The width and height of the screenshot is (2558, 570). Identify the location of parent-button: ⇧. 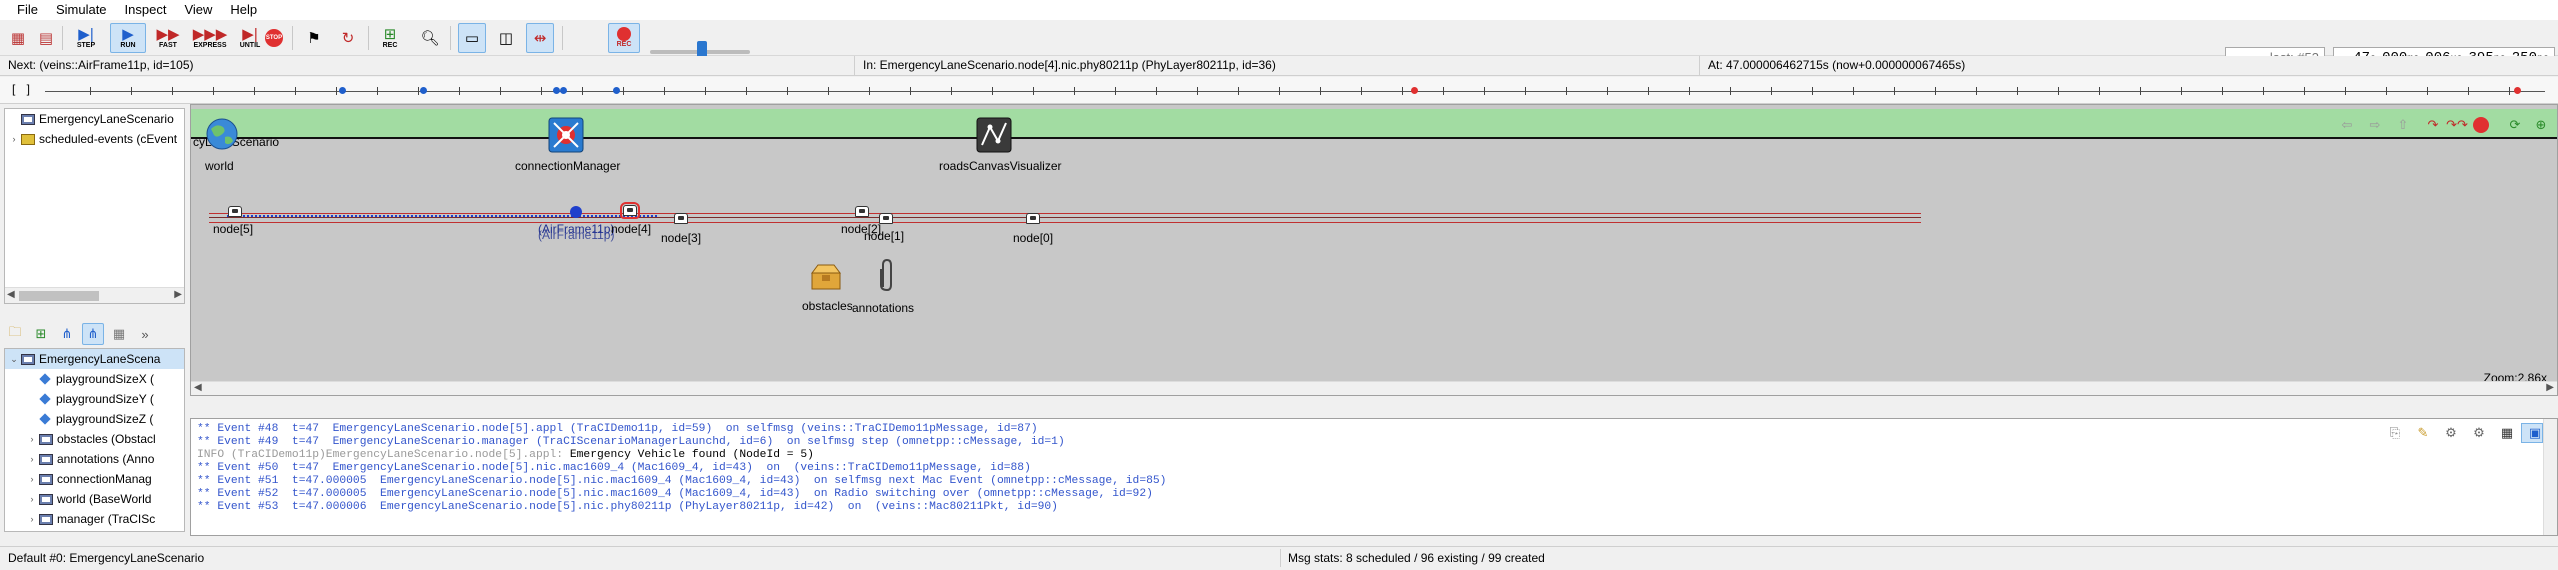
(2403, 125).